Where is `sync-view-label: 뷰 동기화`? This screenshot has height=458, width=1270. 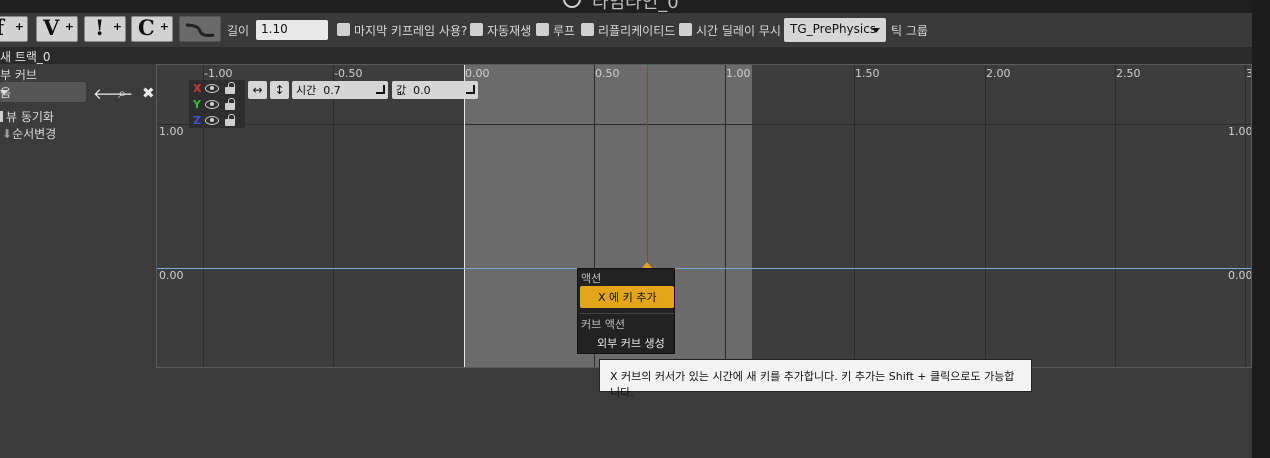 sync-view-label: 뷰 동기화 is located at coordinates (27, 116).